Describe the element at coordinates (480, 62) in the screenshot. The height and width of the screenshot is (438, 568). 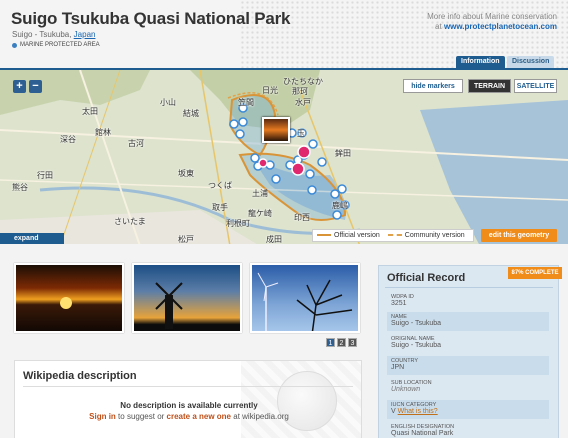
I see `tab-information: Information` at that location.